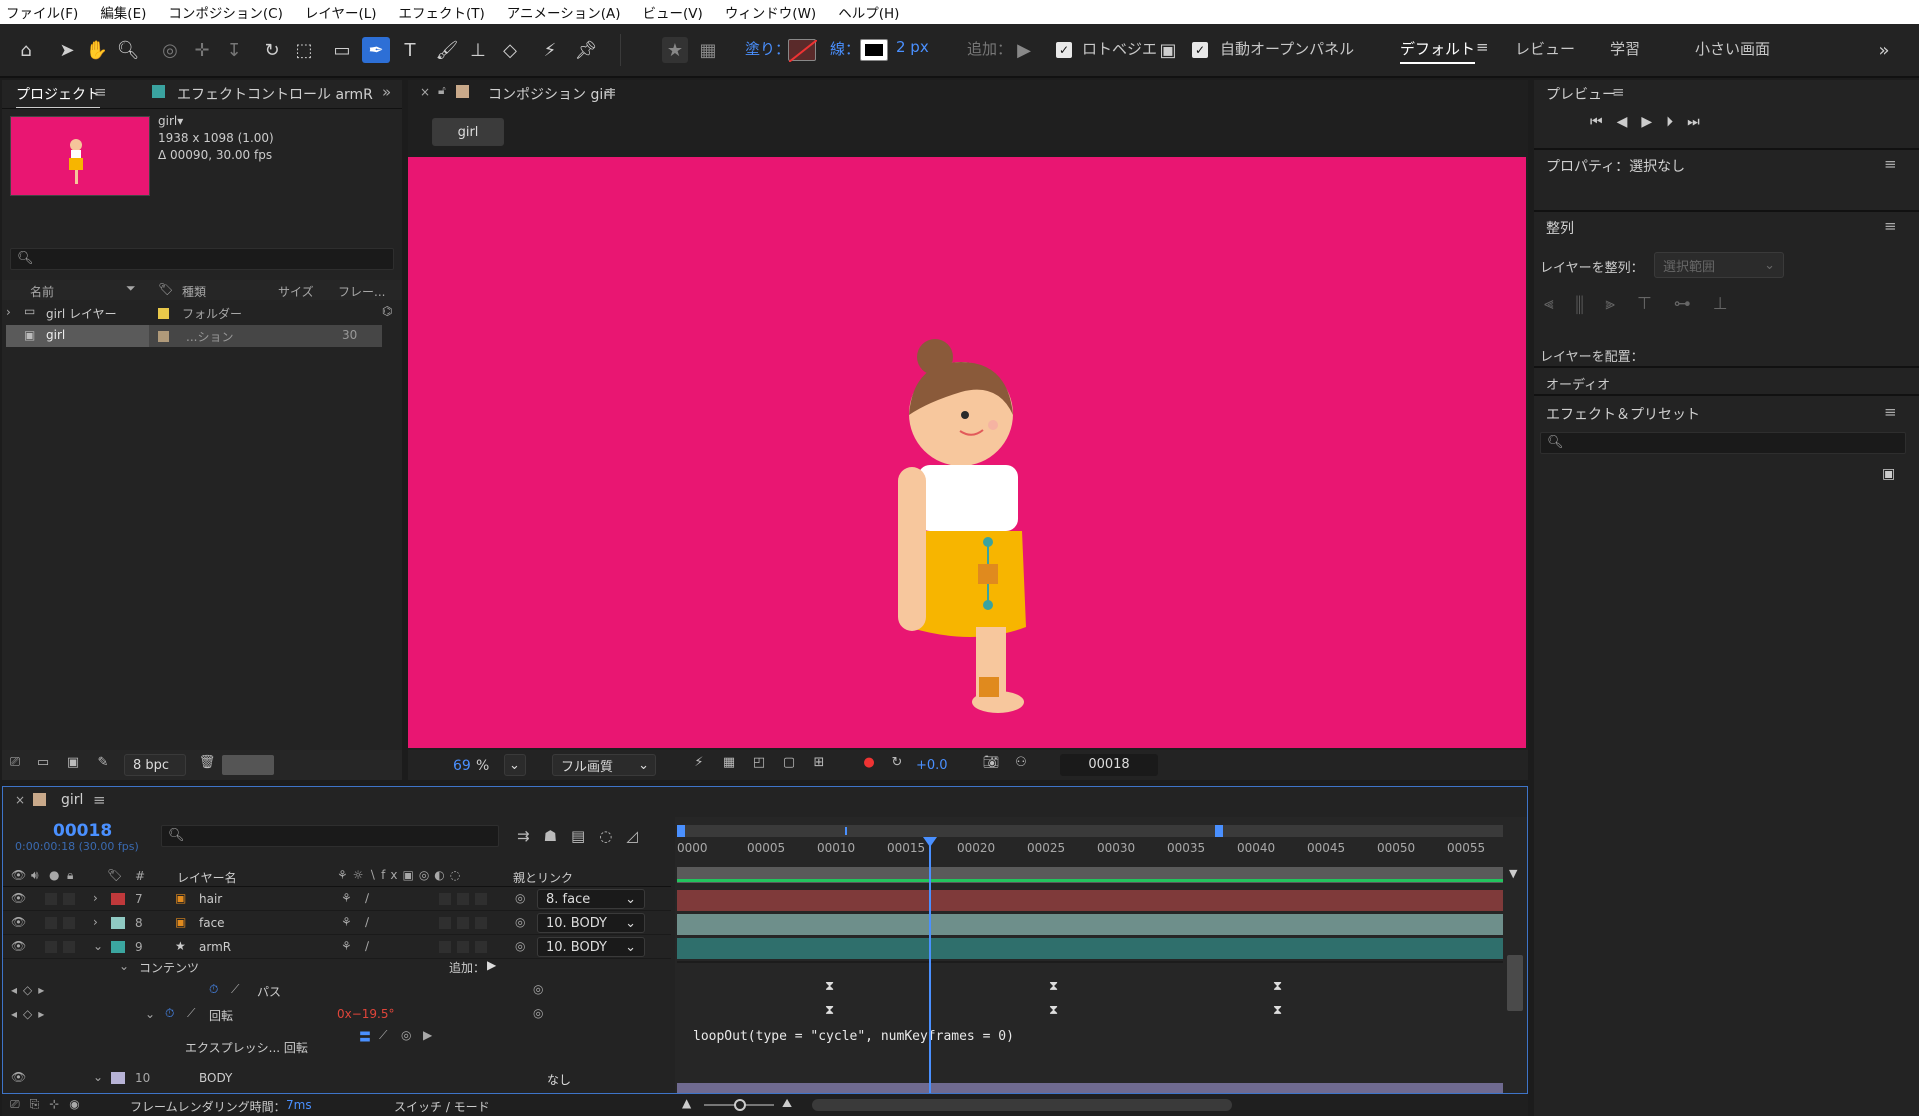 Image resolution: width=1919 pixels, height=1116 pixels. Describe the element at coordinates (932, 765) in the screenshot. I see `exposure-value: +0.0` at that location.